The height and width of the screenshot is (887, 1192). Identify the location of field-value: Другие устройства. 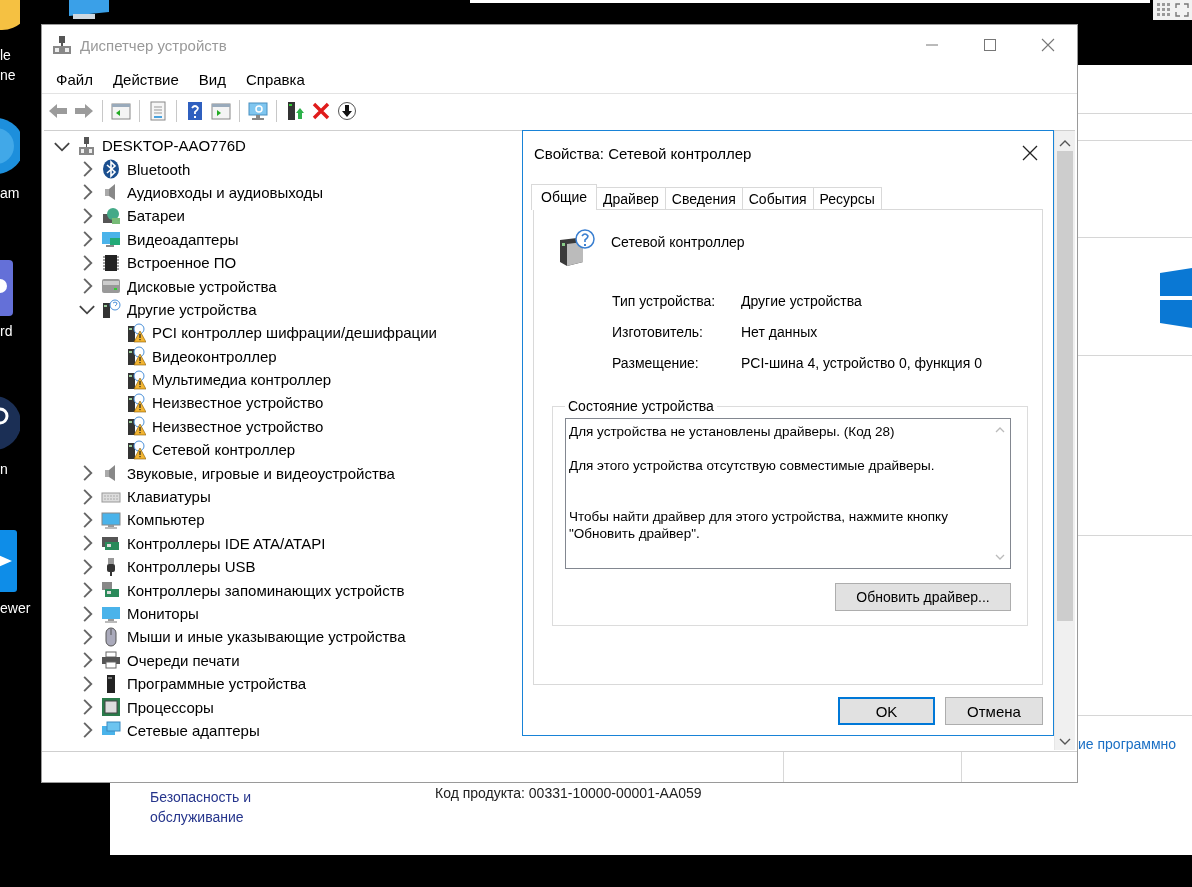
(802, 301).